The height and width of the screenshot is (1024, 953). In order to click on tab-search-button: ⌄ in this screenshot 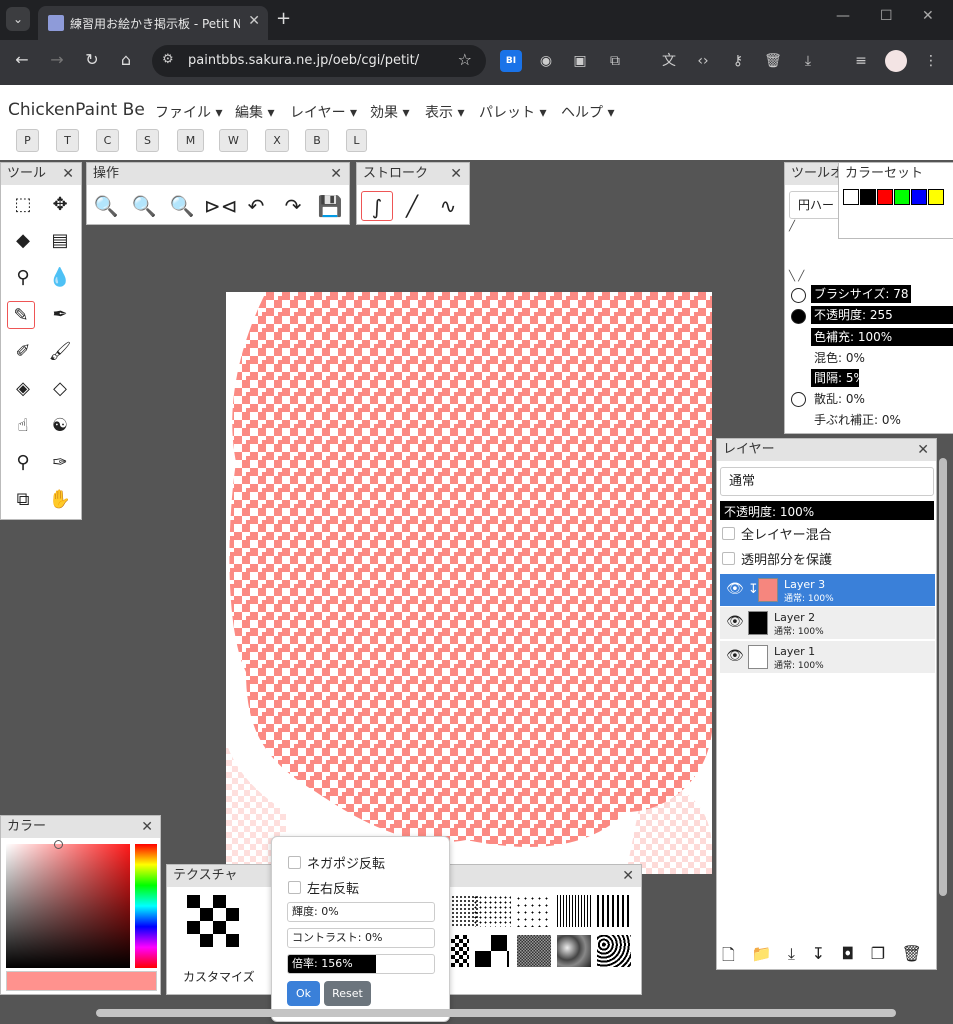, I will do `click(18, 19)`.